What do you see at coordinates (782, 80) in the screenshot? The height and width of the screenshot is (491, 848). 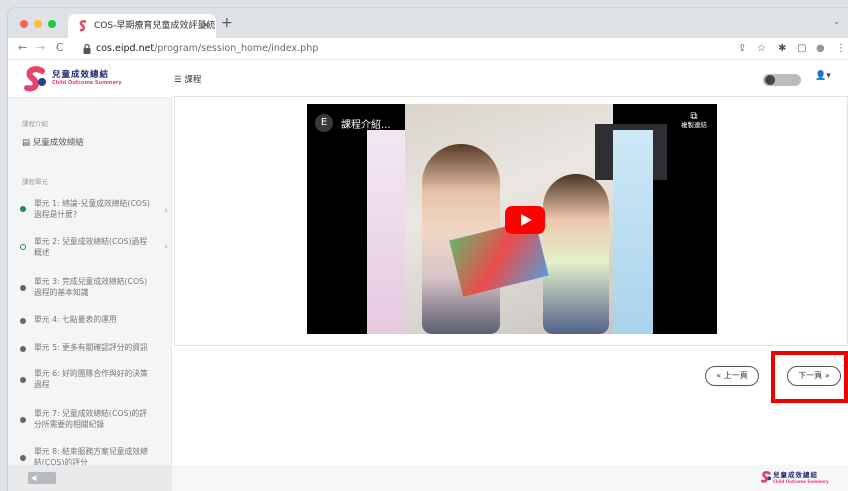 I see `mode-toggle` at bounding box center [782, 80].